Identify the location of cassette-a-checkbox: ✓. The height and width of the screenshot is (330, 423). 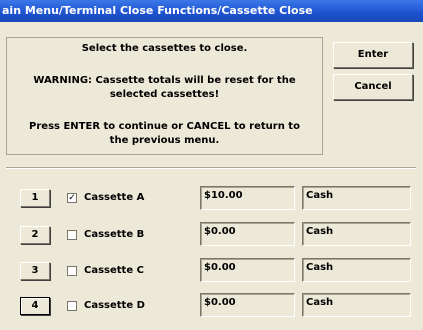
(72, 198).